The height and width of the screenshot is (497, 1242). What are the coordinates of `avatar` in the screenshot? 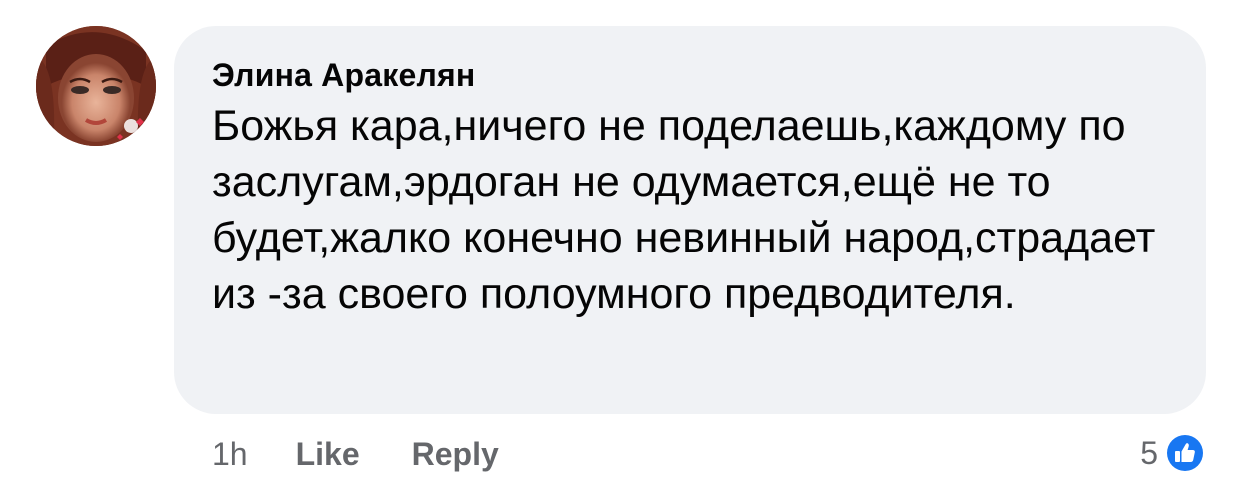 It's located at (96, 86).